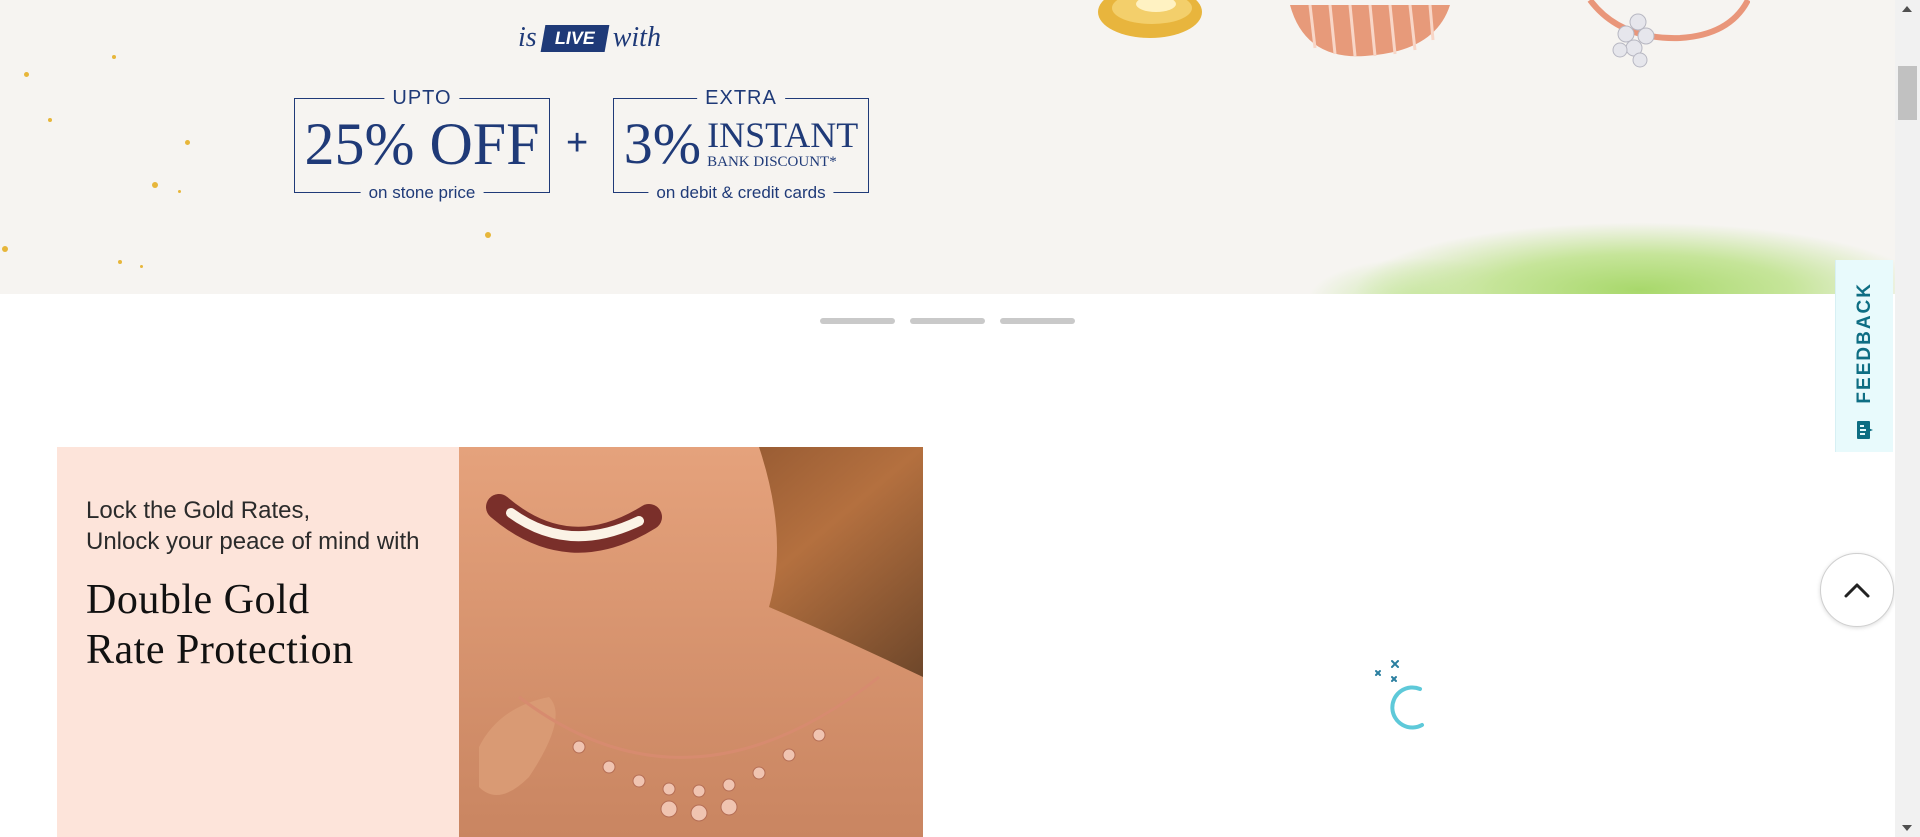 The width and height of the screenshot is (1920, 837). I want to click on promo-headline-line2: Rate Protection, so click(220, 650).